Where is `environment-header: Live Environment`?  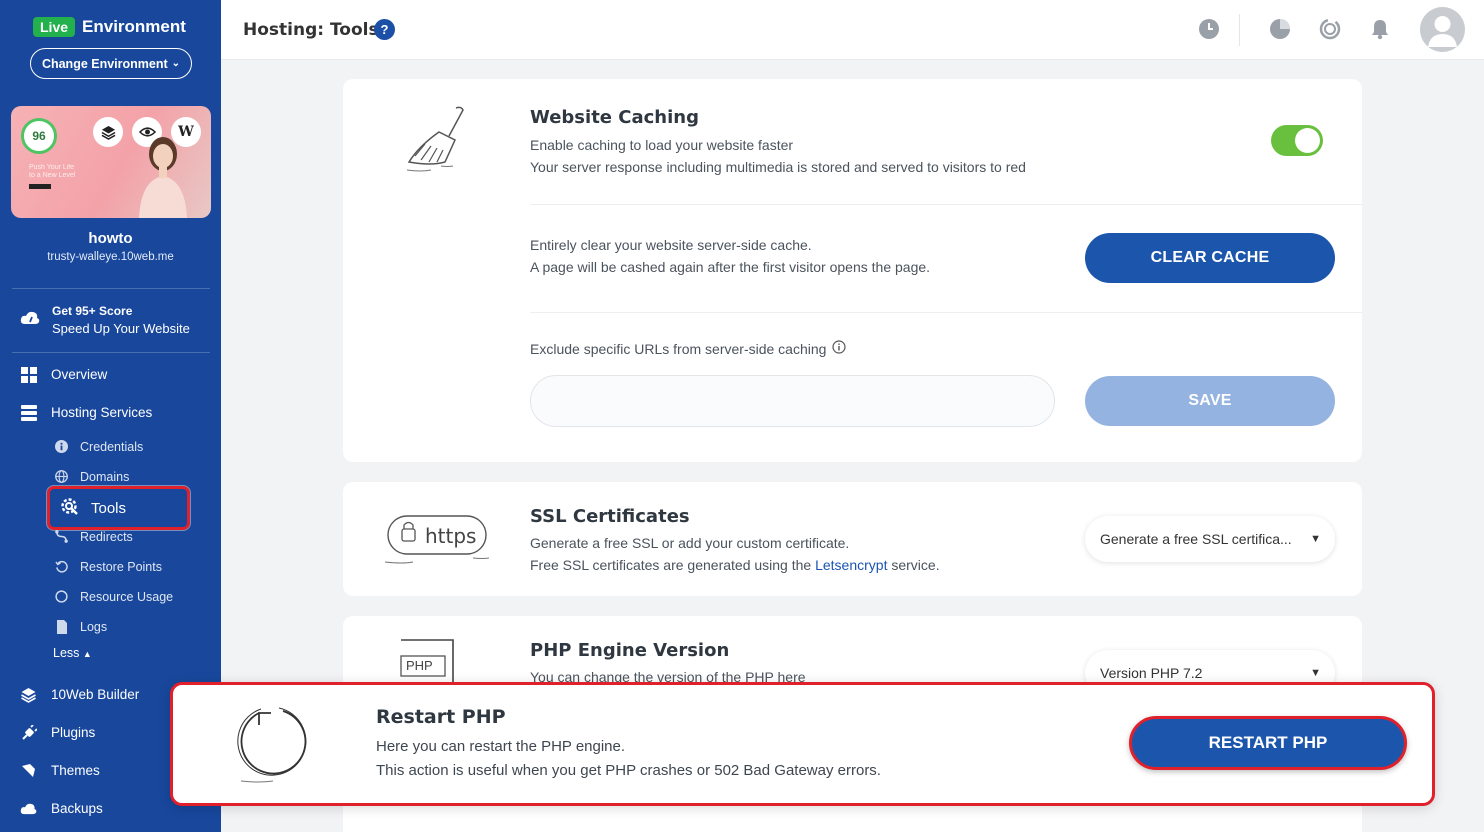 environment-header: Live Environment is located at coordinates (109, 27).